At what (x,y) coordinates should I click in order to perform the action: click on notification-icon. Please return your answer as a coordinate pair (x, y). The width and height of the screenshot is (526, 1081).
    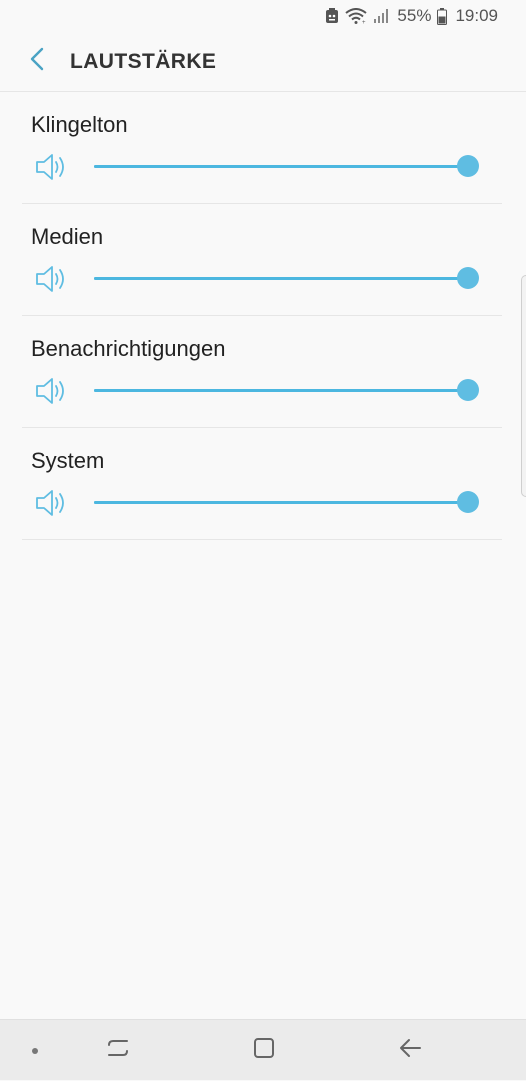
    Looking at the image, I should click on (332, 16).